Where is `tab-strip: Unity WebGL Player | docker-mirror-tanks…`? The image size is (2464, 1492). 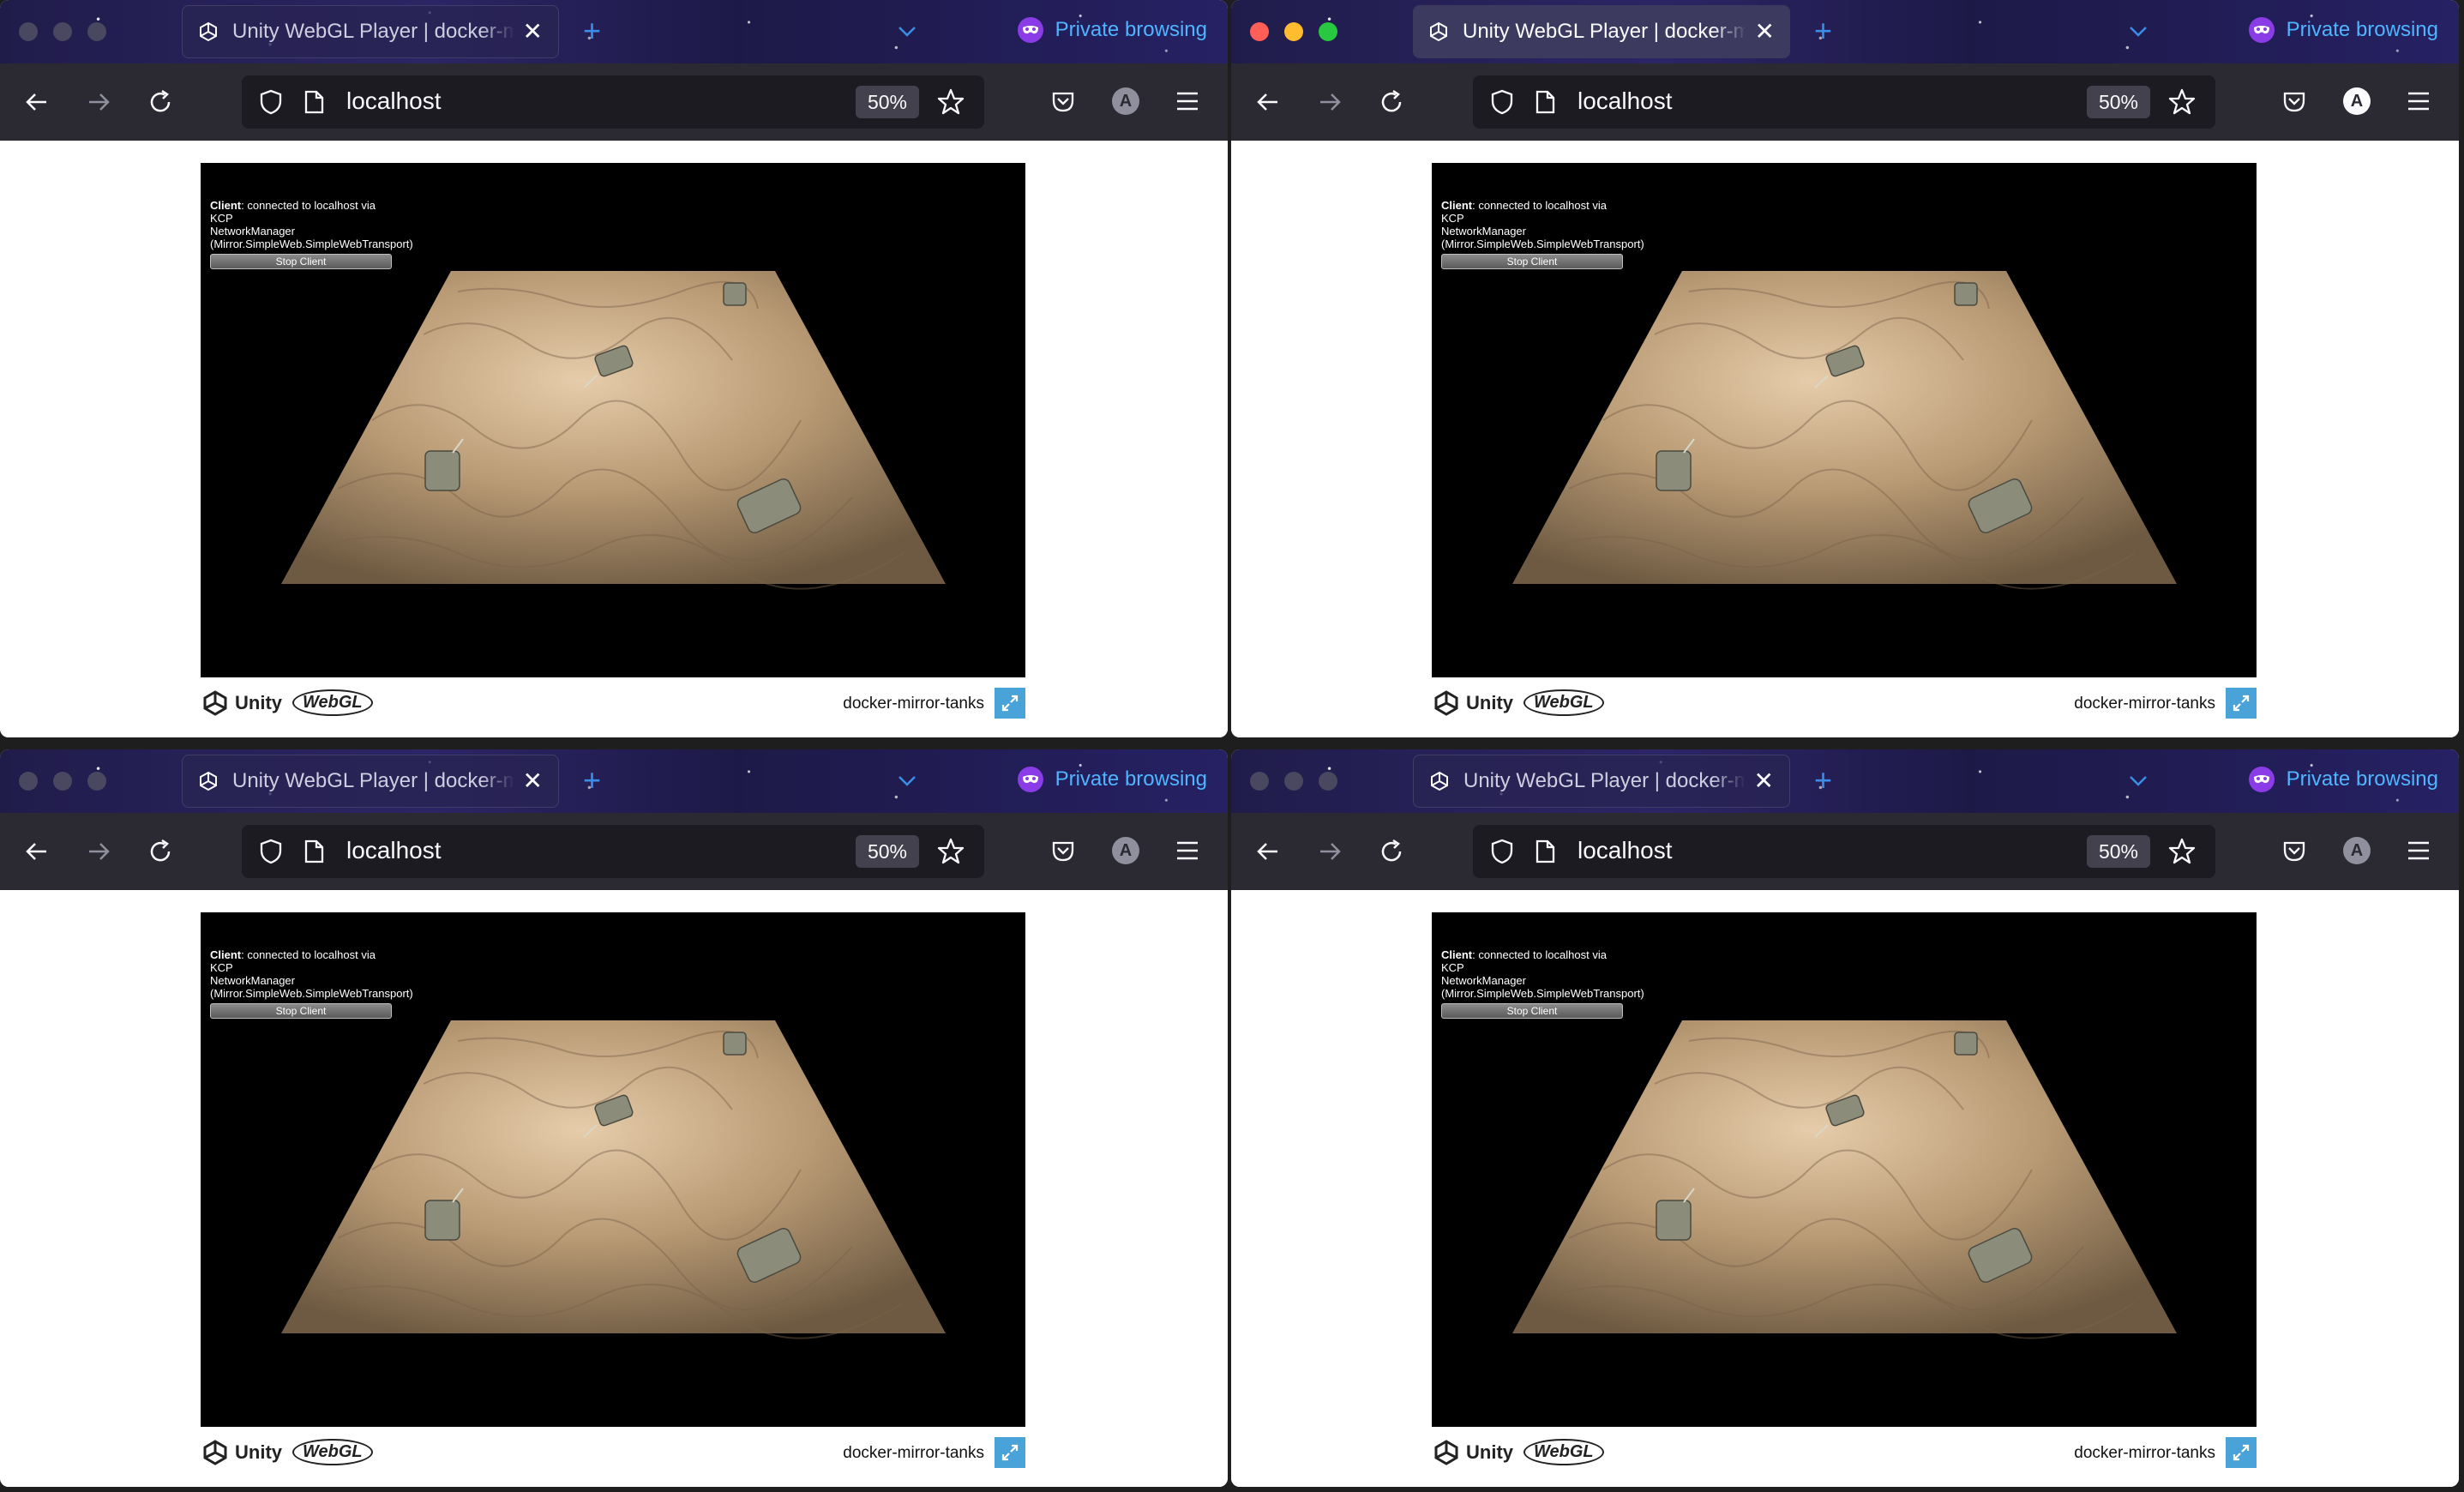 tab-strip: Unity WebGL Player | docker-mirror-tanks… is located at coordinates (1845, 32).